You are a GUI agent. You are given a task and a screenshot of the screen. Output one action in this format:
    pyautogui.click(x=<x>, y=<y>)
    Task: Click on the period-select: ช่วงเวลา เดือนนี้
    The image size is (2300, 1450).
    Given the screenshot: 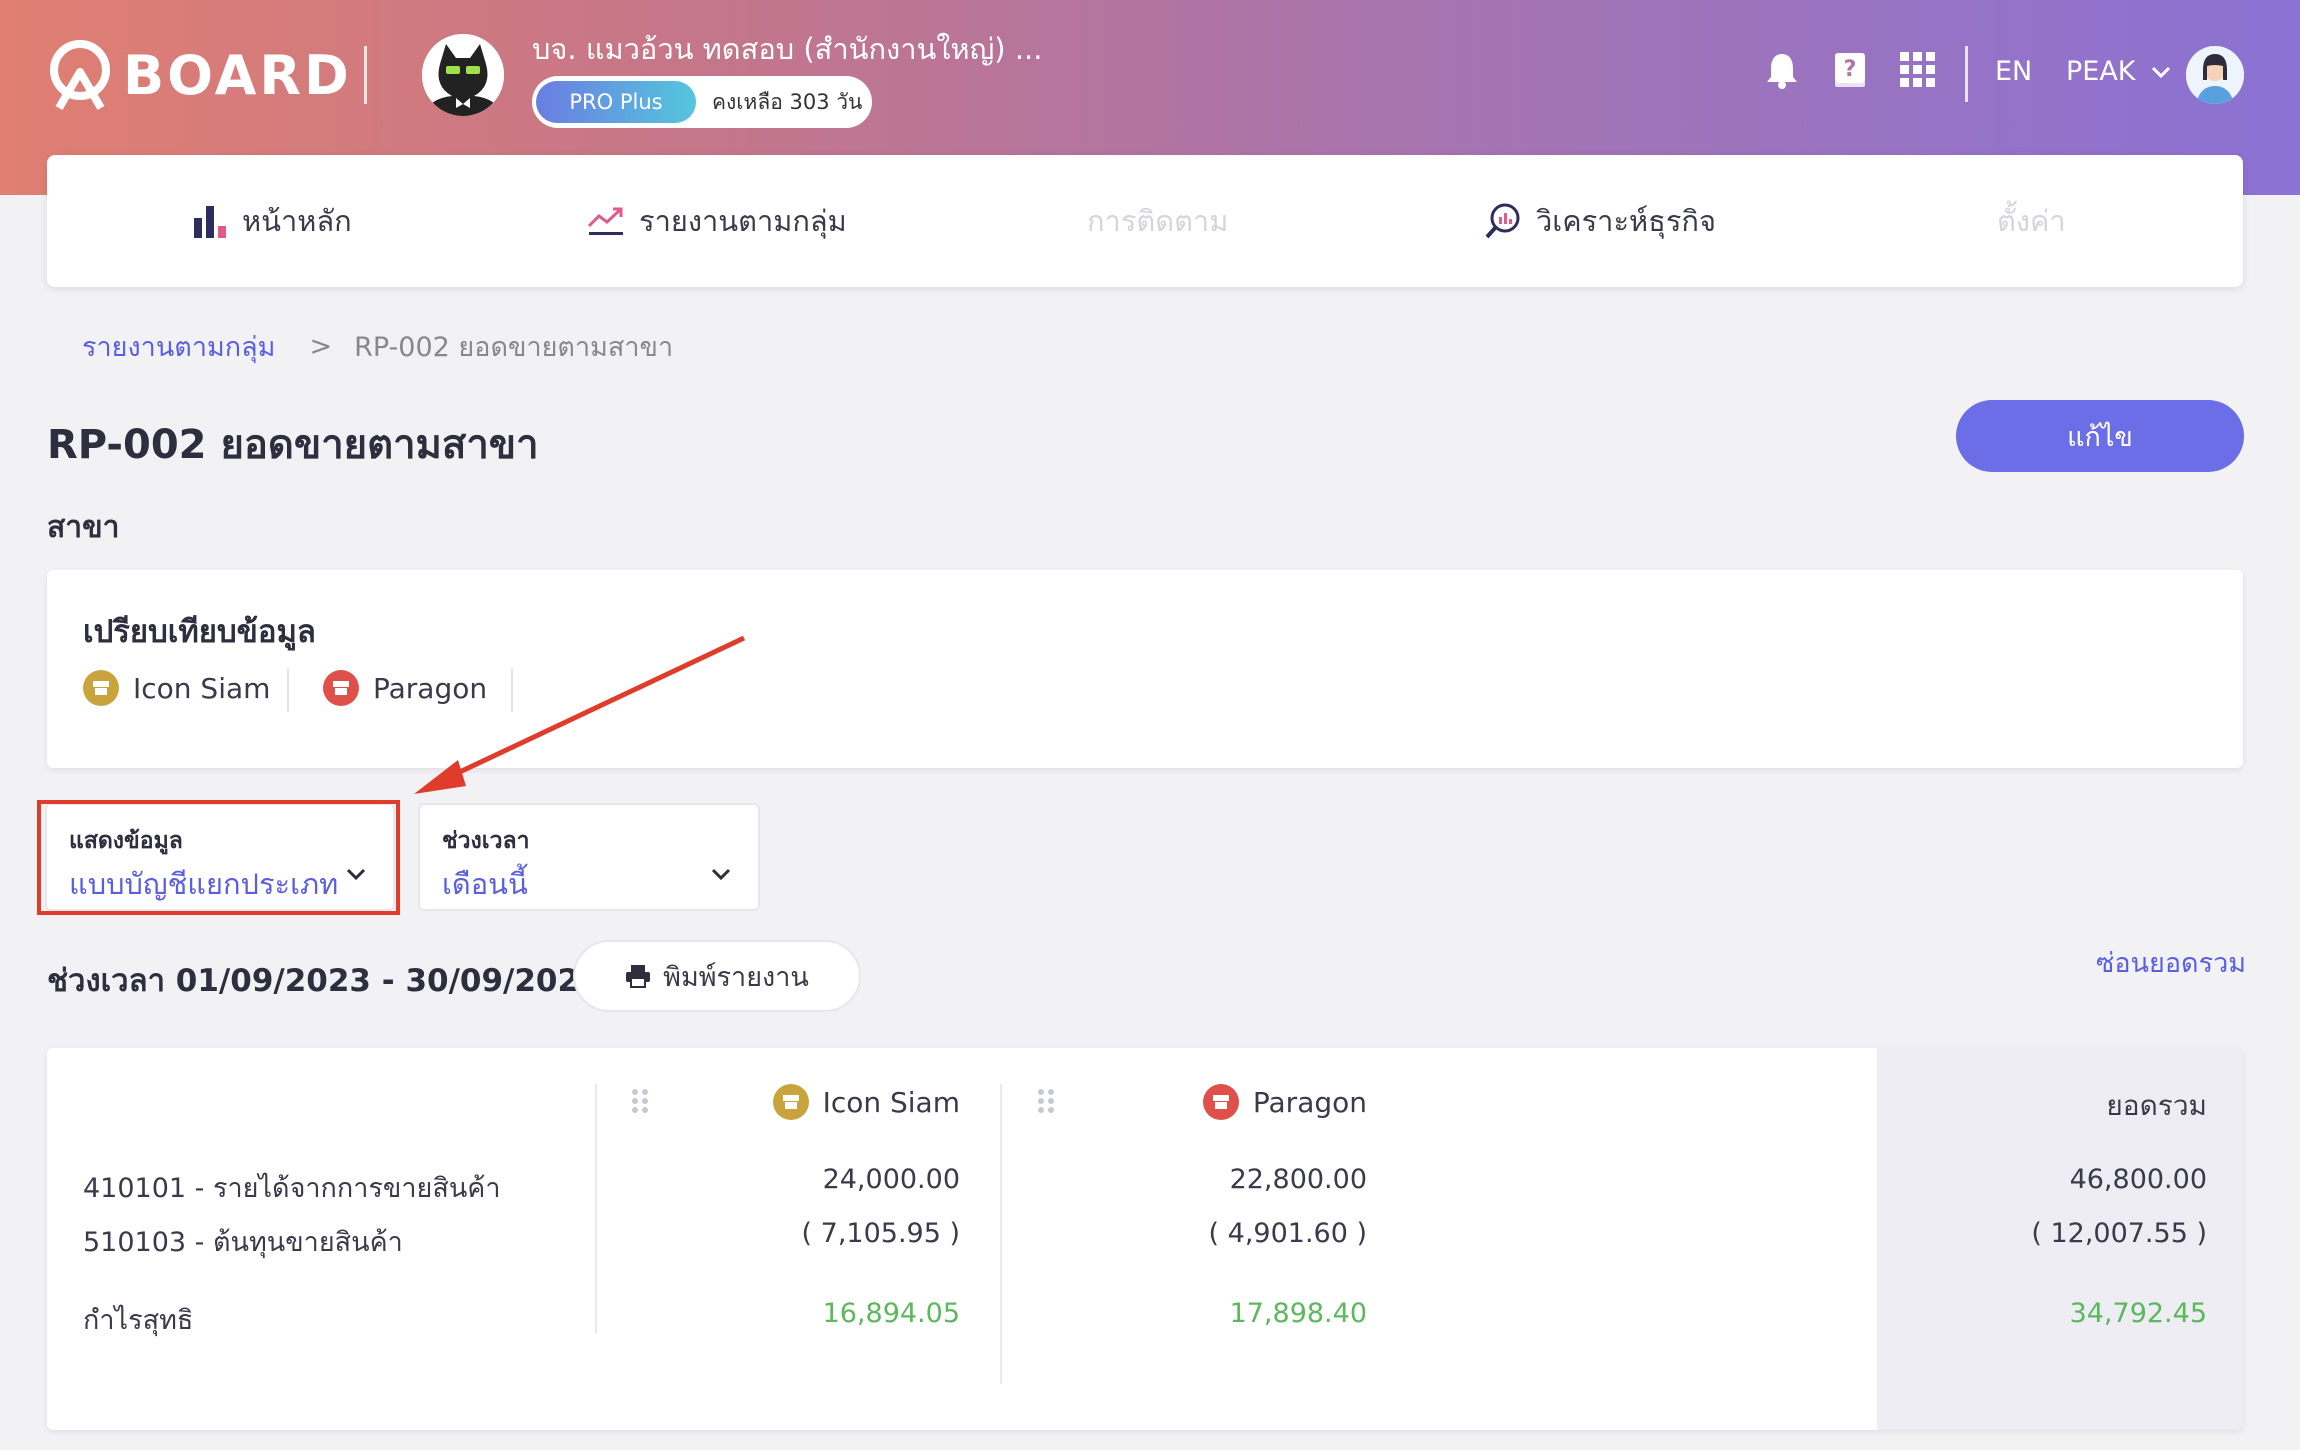 What is the action you would take?
    pyautogui.click(x=589, y=857)
    